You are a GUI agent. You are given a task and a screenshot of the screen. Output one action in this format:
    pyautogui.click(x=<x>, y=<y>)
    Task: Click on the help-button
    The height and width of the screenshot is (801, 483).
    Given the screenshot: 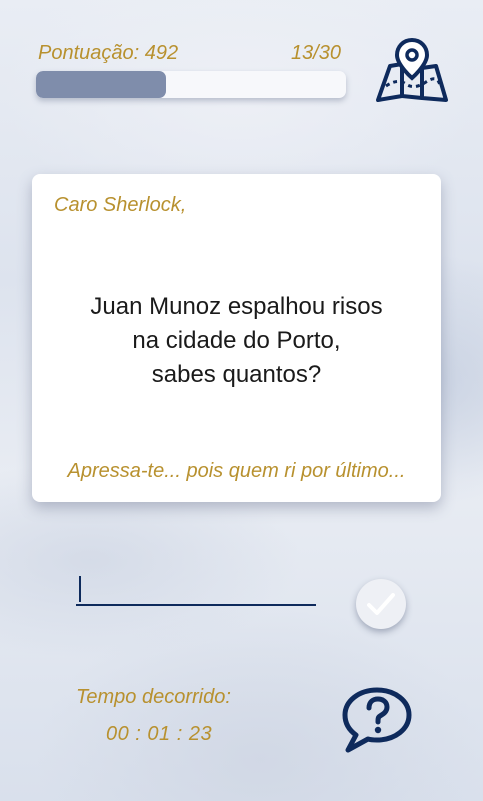 What is the action you would take?
    pyautogui.click(x=377, y=720)
    